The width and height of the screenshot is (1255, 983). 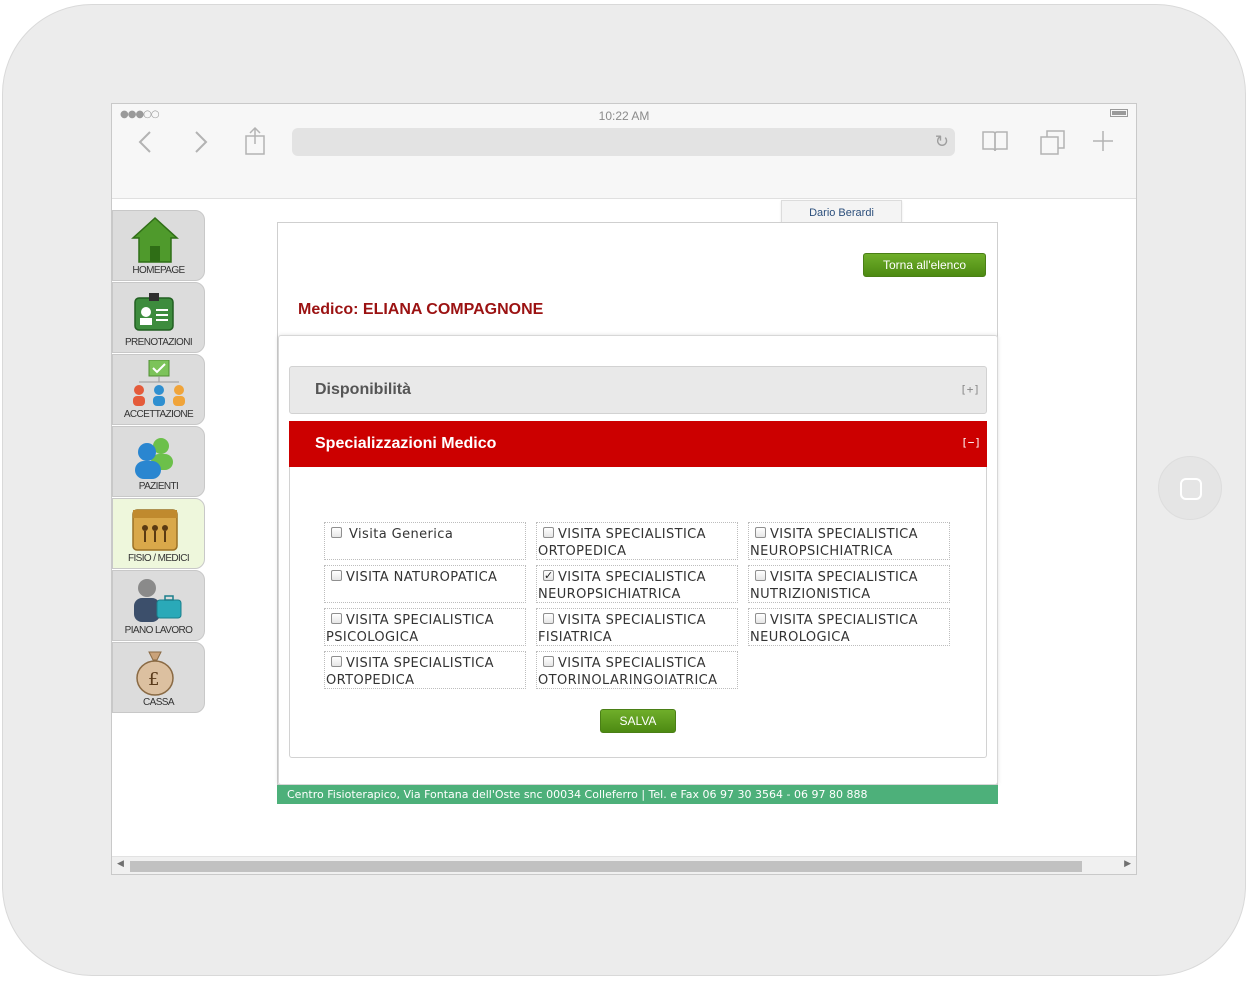 I want to click on sidebar-item-label: CASSA, so click(x=159, y=702).